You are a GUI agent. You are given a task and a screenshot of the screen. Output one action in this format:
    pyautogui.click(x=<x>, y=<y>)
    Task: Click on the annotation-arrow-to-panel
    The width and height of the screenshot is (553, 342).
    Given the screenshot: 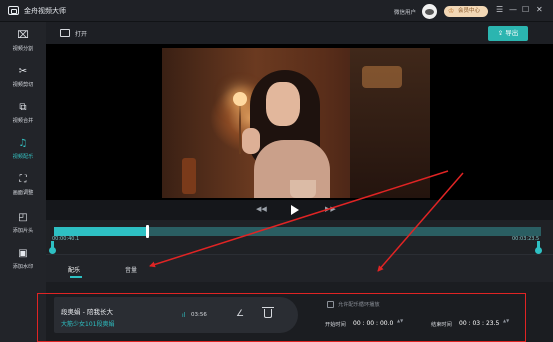 What is the action you would take?
    pyautogui.click(x=420, y=222)
    